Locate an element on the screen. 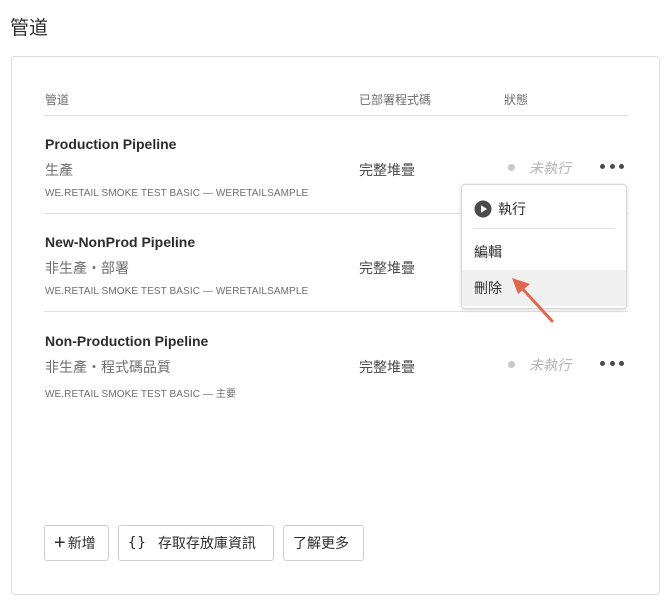 The height and width of the screenshot is (605, 666). menu-item-label: 刪除 is located at coordinates (488, 288).